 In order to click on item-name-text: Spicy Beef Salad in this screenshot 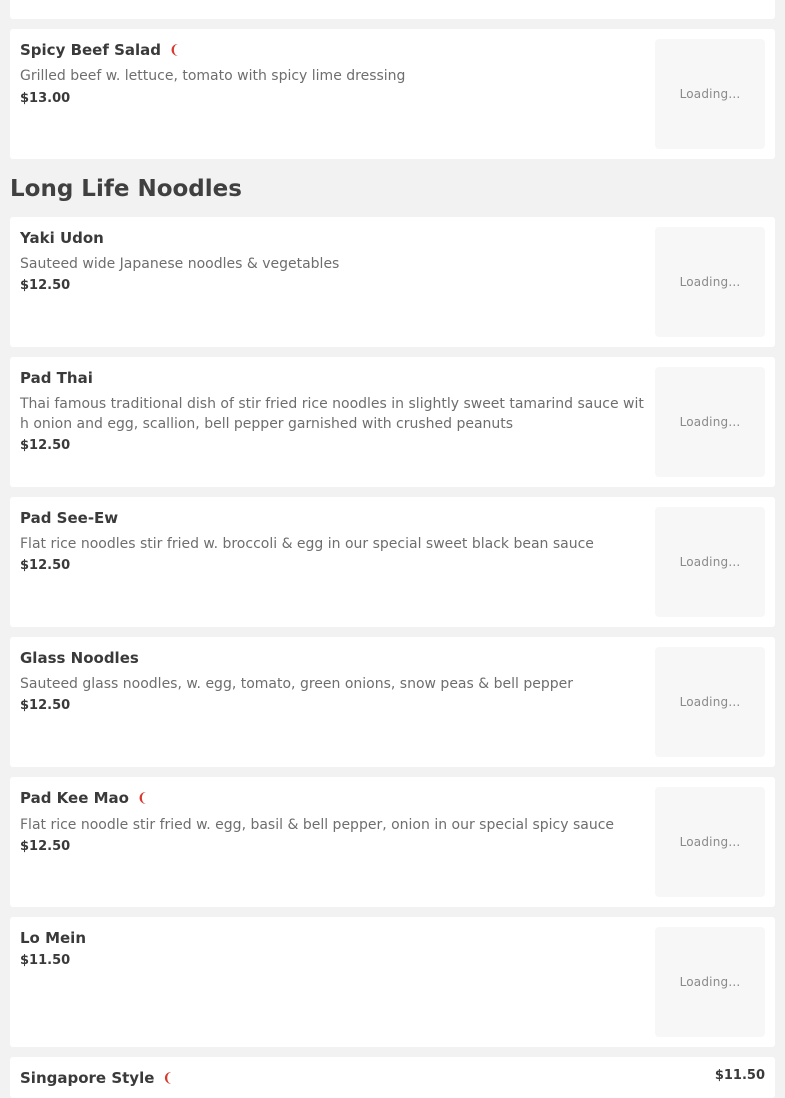, I will do `click(91, 50)`.